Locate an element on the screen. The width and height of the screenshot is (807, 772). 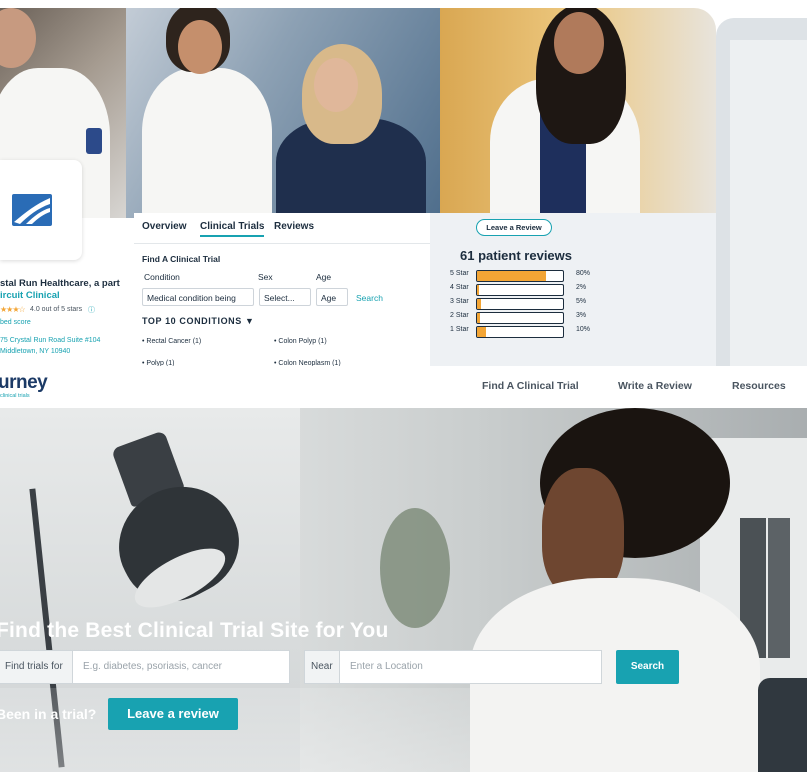
reviews-panel is located at coordinates (573, 292).